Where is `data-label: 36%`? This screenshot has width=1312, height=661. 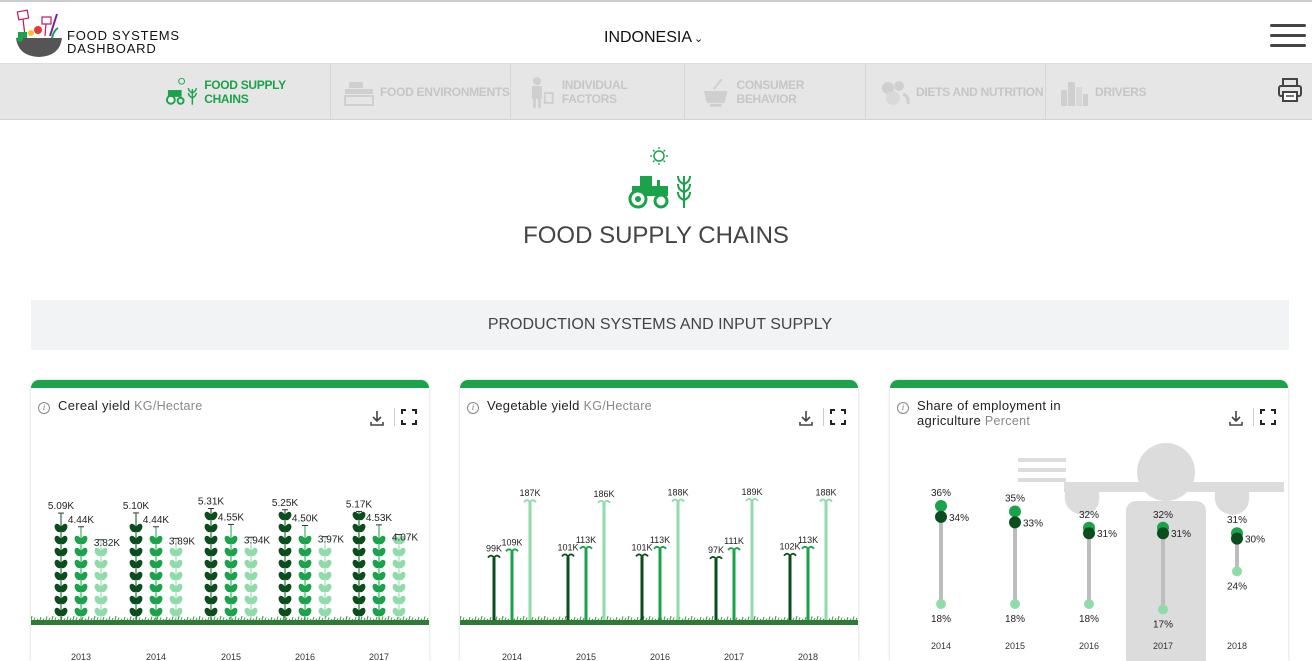
data-label: 36% is located at coordinates (941, 493).